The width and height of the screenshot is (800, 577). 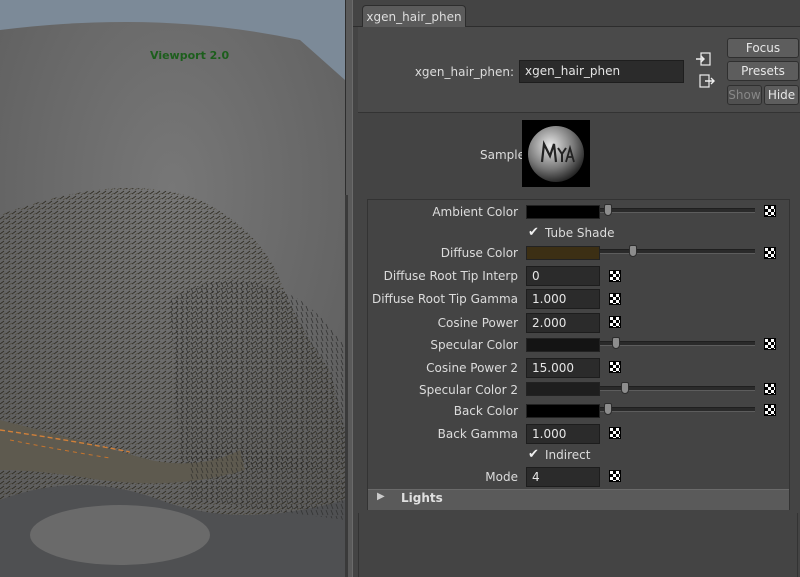 I want to click on ambient-color-label: Ambient Color, so click(x=475, y=212).